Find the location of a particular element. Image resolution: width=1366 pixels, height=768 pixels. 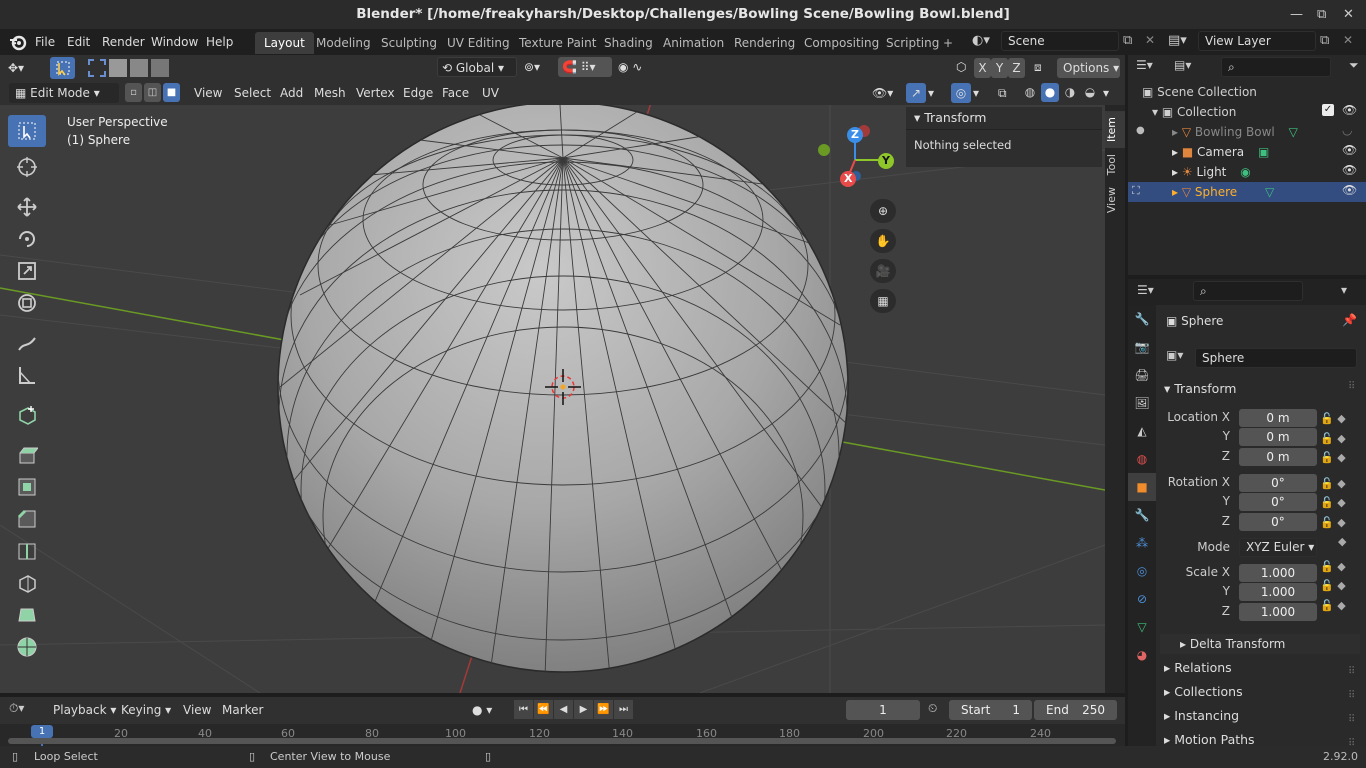

menu-help: Help is located at coordinates (219, 42).